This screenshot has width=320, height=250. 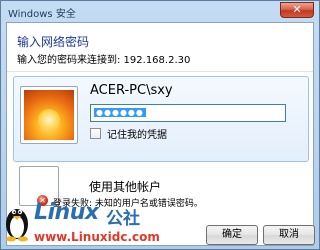 I want to click on watermark-brand-cn: 公社, so click(x=123, y=219).